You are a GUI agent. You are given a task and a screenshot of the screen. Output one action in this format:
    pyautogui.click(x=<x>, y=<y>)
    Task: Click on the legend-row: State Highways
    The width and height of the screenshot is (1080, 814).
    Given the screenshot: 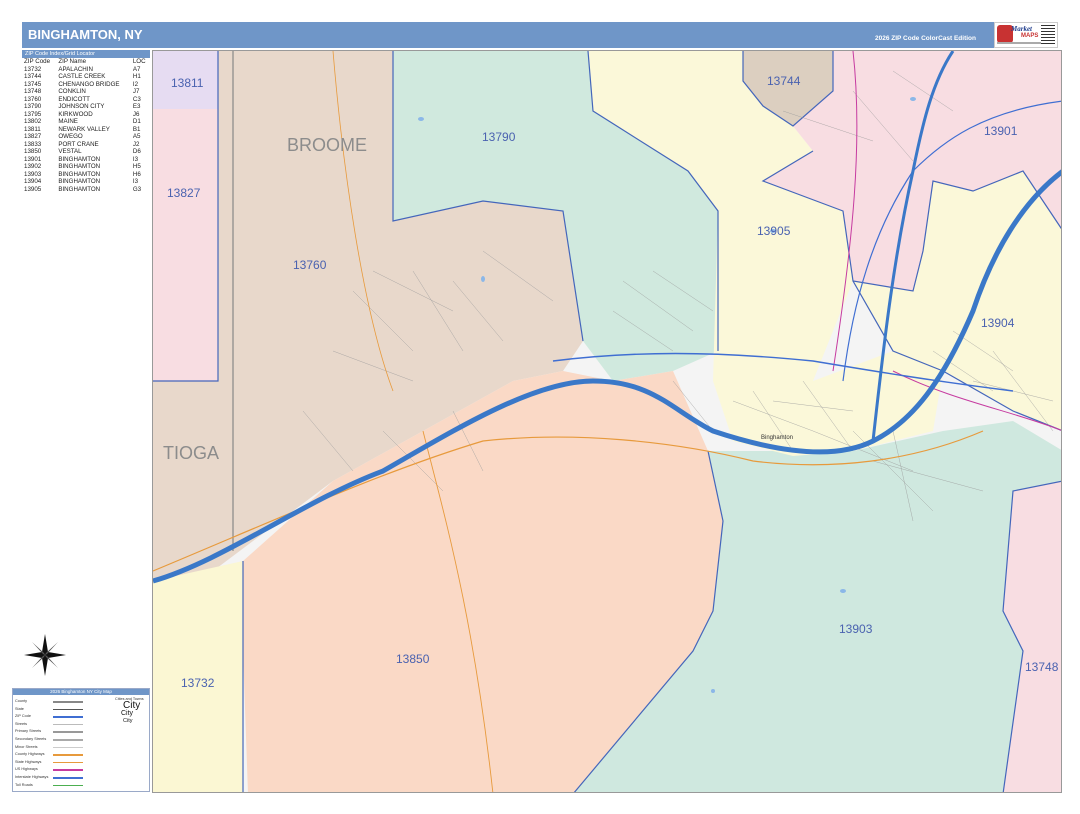 What is the action you would take?
    pyautogui.click(x=28, y=761)
    